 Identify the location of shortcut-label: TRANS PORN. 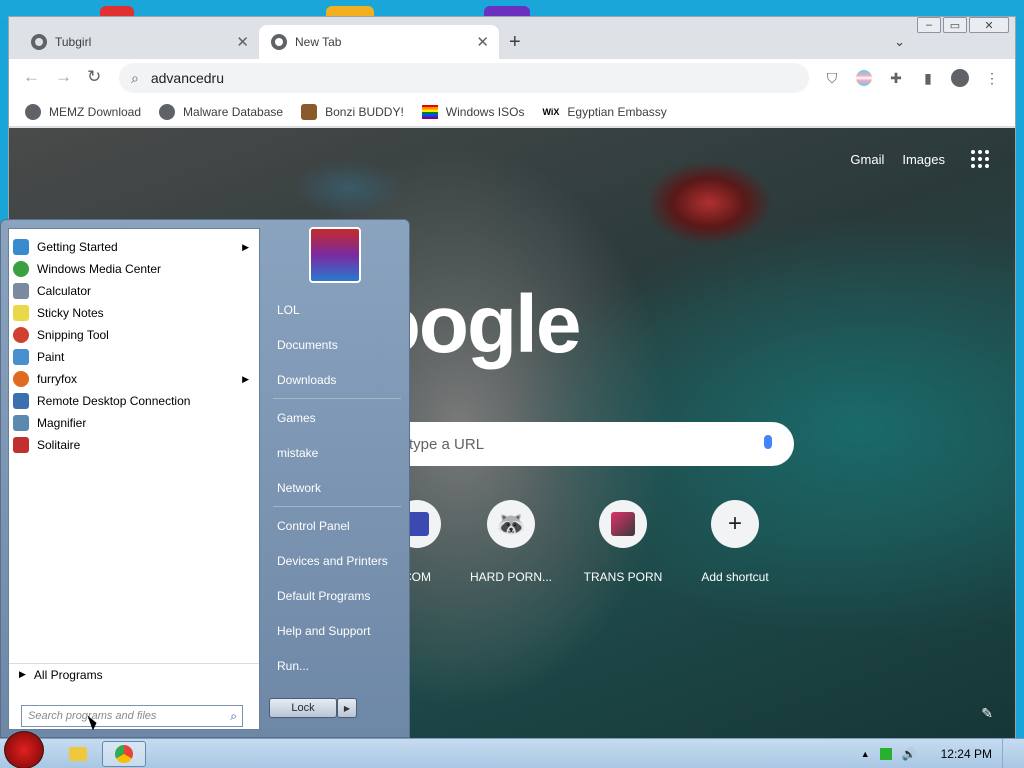
(623, 577).